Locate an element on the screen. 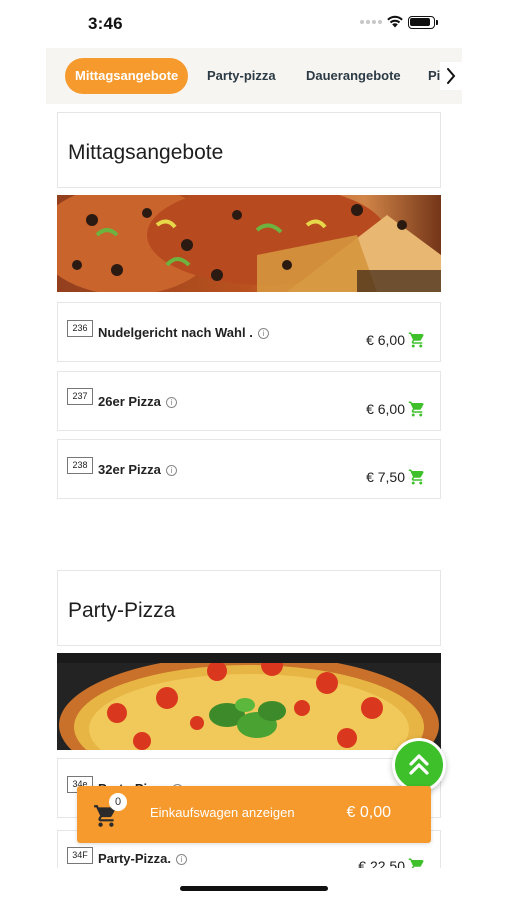 The width and height of the screenshot is (507, 900). item-number: 238 is located at coordinates (80, 465).